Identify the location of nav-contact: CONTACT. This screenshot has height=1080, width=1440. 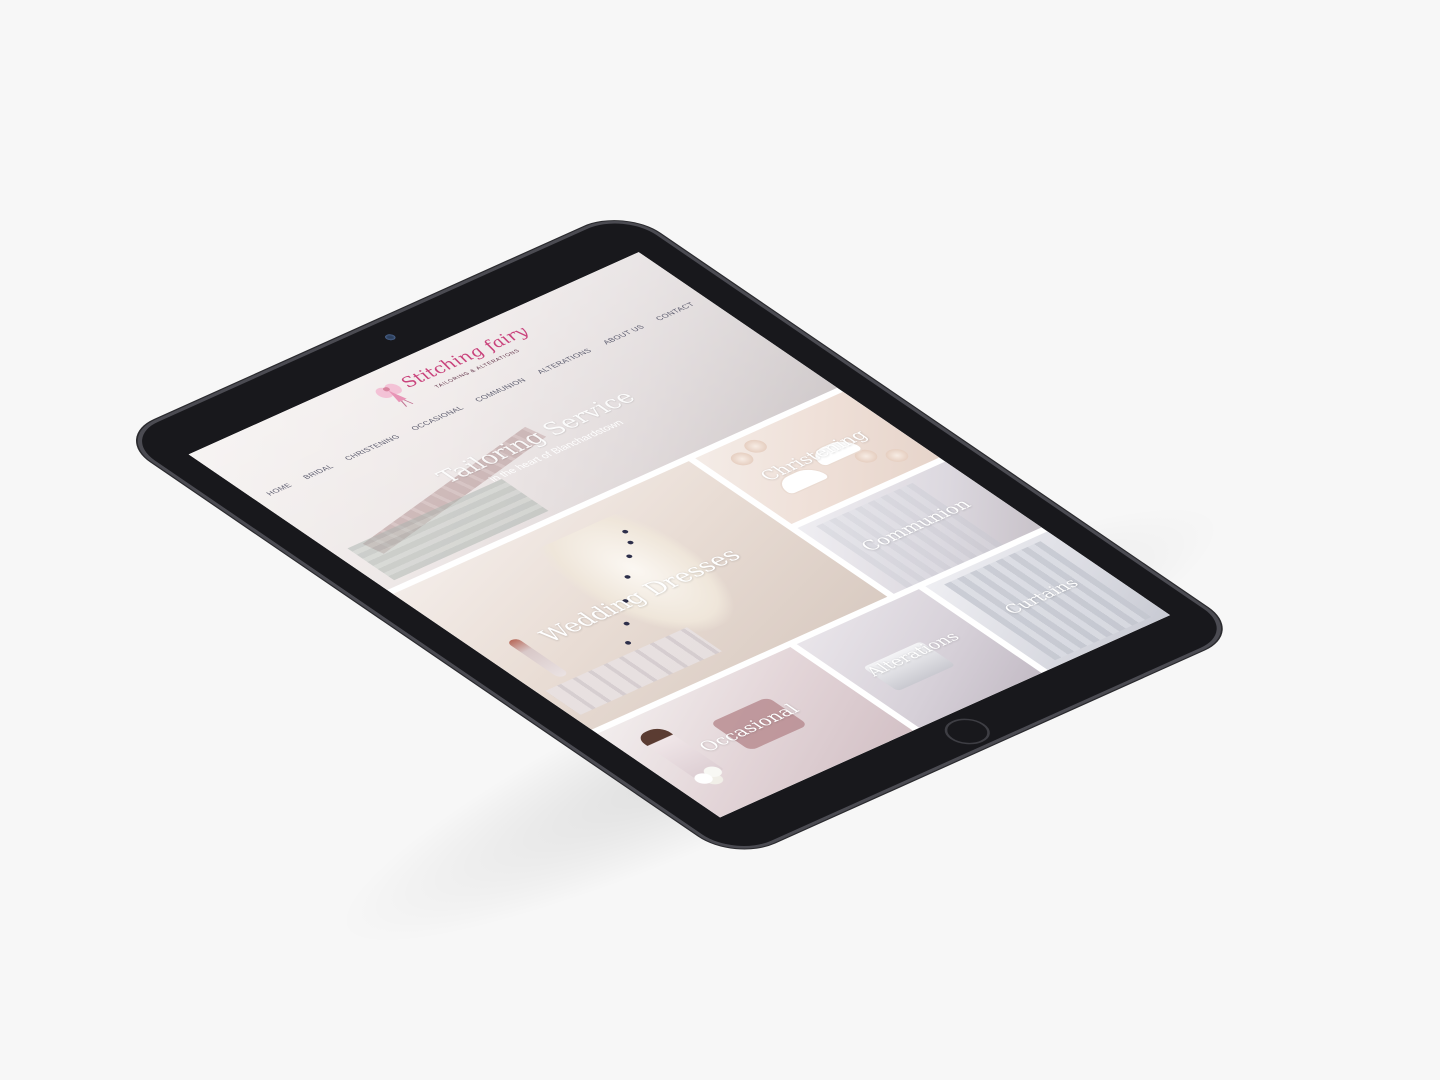
(675, 311).